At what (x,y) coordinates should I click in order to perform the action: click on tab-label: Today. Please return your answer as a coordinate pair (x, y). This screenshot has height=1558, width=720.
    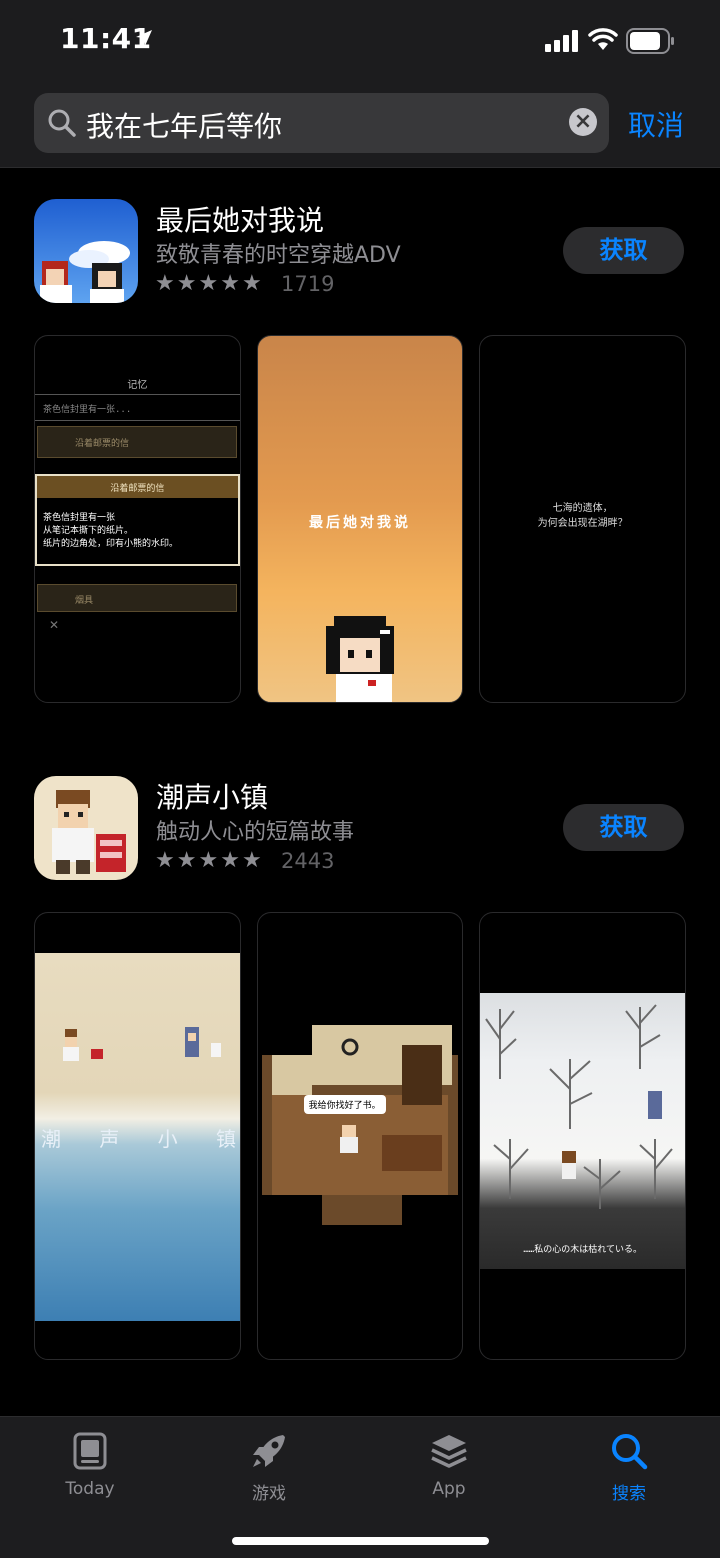
    Looking at the image, I should click on (90, 1489).